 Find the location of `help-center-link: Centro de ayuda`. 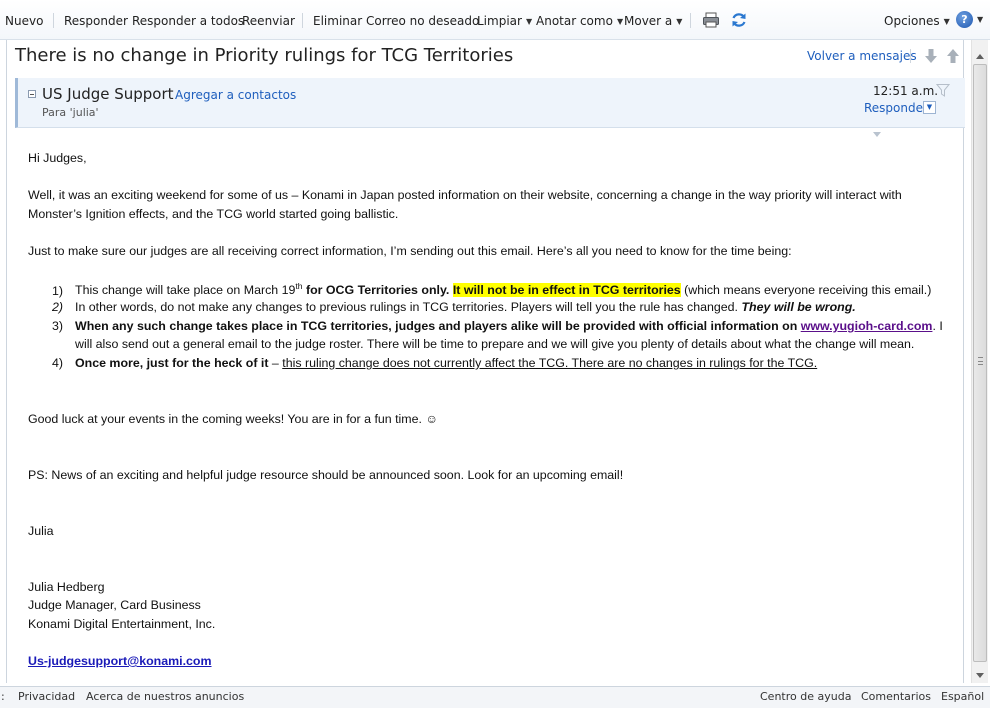

help-center-link: Centro de ayuda is located at coordinates (805, 696).